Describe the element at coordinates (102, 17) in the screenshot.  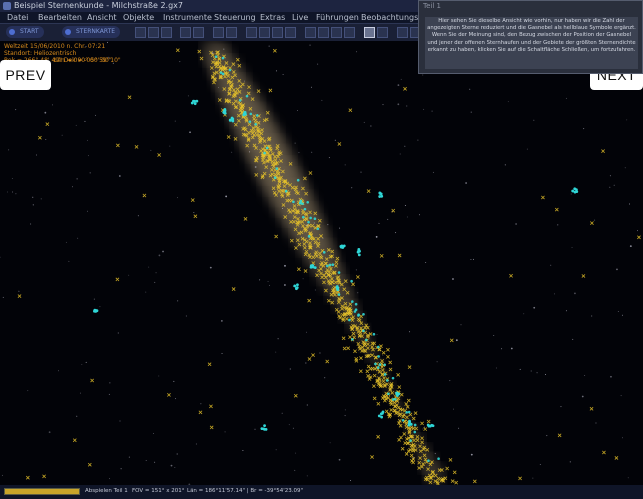
I see `menu-ansicht: Ansicht` at that location.